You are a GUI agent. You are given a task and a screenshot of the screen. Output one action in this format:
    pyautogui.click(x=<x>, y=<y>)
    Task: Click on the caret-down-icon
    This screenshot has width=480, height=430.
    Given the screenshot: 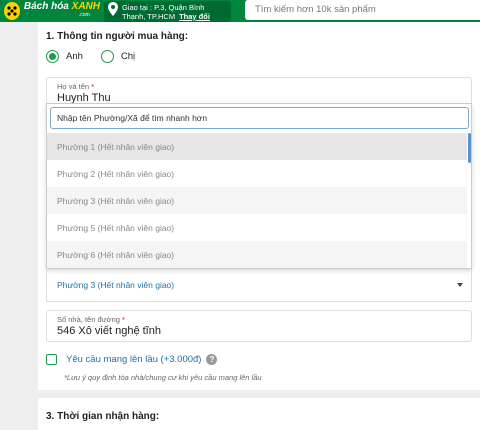 What is the action you would take?
    pyautogui.click(x=460, y=285)
    